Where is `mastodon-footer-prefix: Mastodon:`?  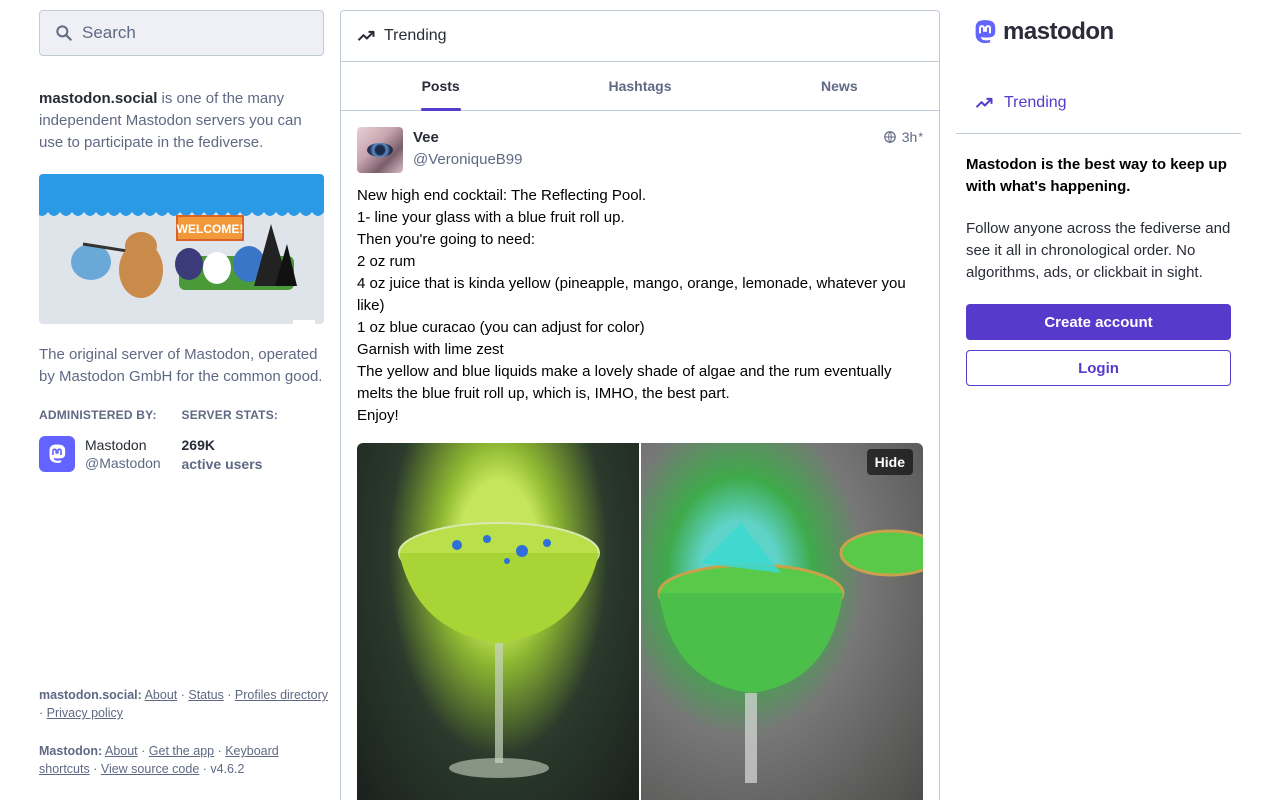
mastodon-footer-prefix: Mastodon: is located at coordinates (71, 751).